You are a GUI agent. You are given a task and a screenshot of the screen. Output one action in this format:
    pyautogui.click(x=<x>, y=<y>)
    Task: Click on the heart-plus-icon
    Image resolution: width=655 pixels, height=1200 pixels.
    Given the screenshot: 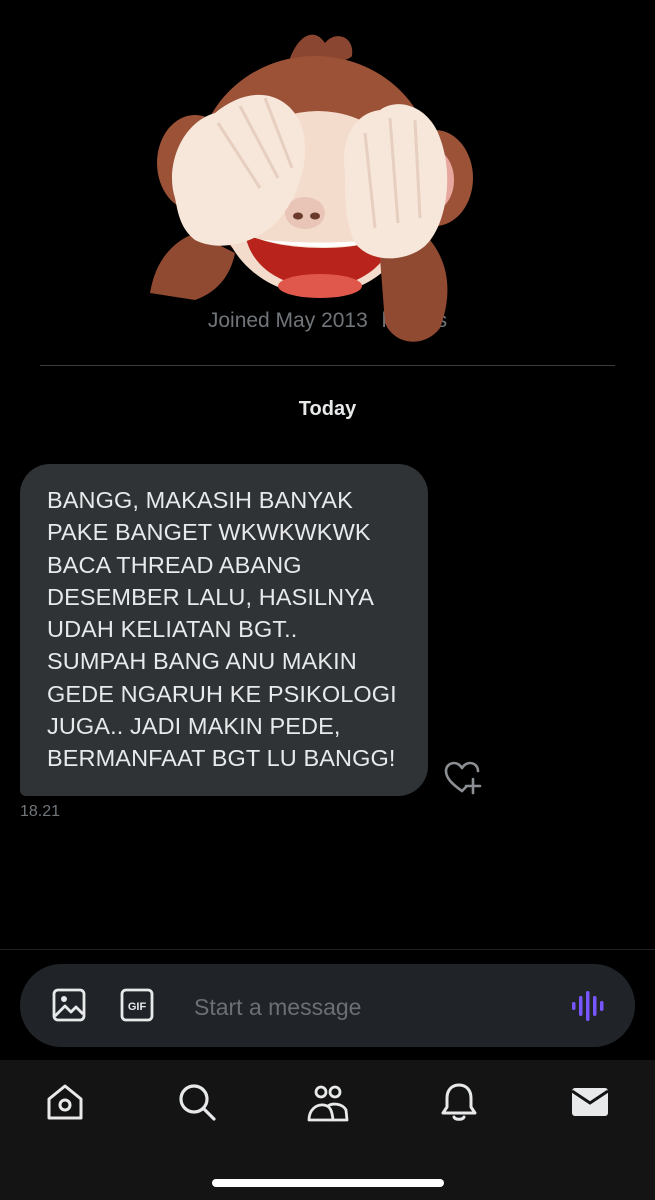 What is the action you would take?
    pyautogui.click(x=462, y=778)
    